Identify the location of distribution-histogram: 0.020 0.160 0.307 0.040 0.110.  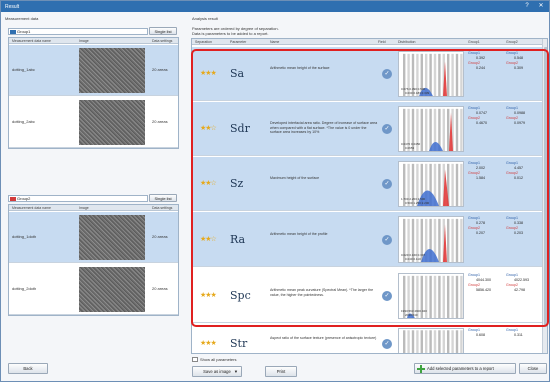
(431, 239).